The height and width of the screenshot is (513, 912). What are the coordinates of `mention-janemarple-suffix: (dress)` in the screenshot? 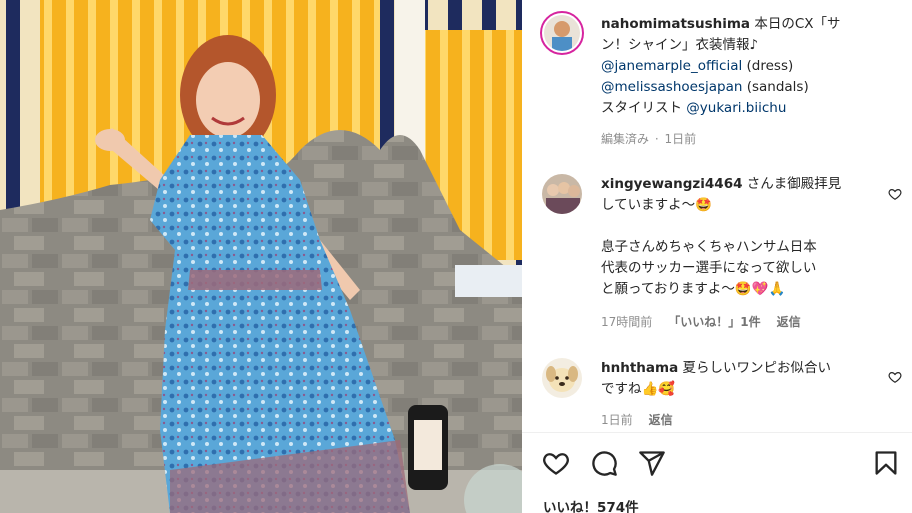 It's located at (768, 66).